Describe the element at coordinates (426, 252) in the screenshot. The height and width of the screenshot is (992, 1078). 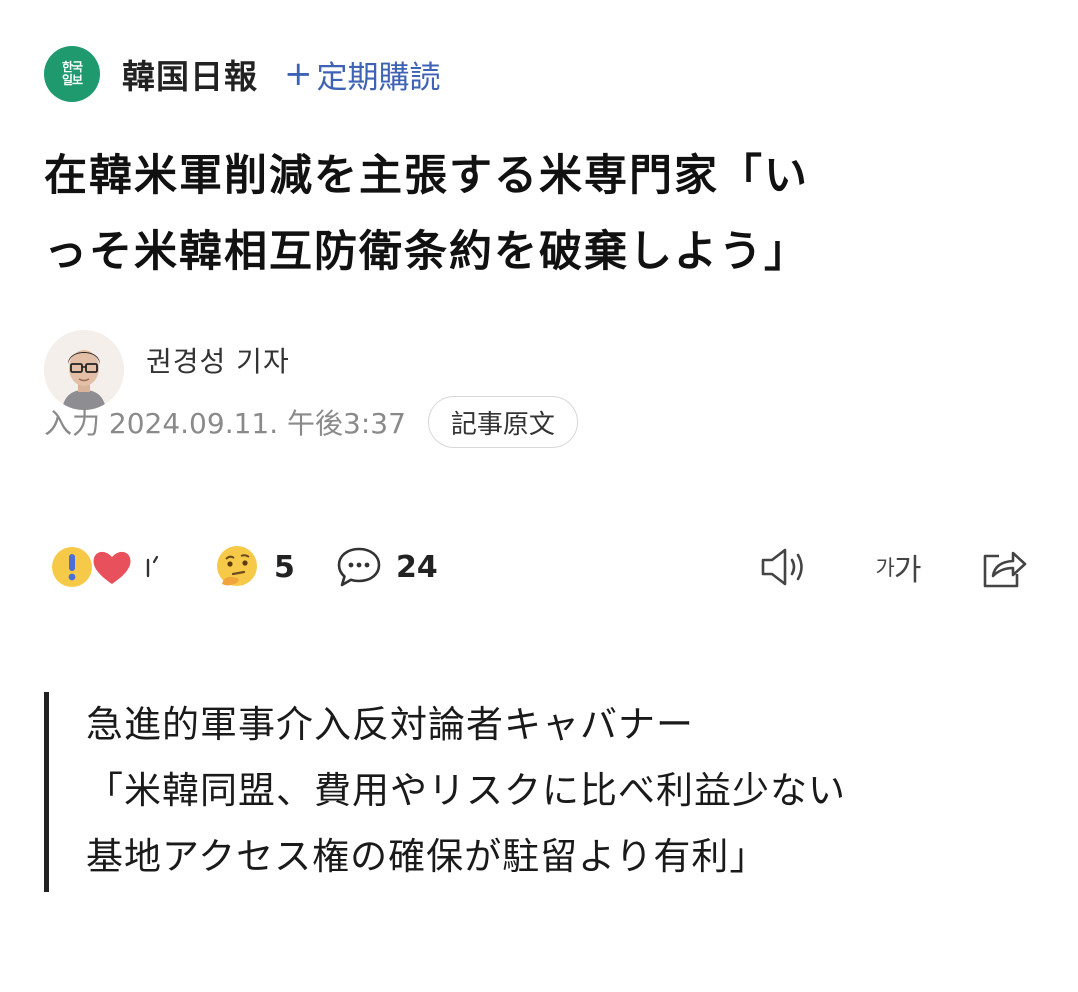
I see `headline-line-2: っそ米韓相互防衛条約を破棄しよう」` at that location.